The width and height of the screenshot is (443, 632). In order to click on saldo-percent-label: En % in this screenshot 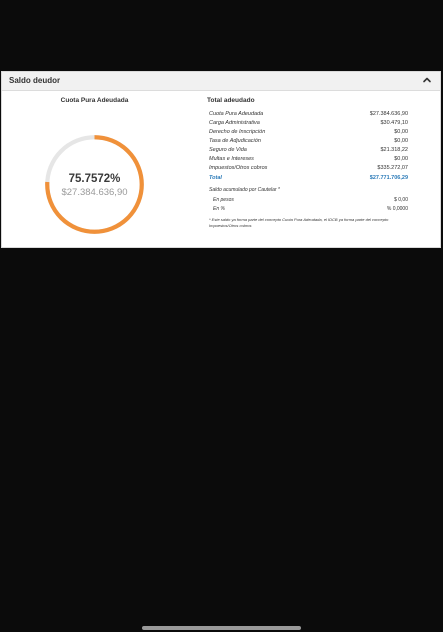, I will do `click(219, 209)`.